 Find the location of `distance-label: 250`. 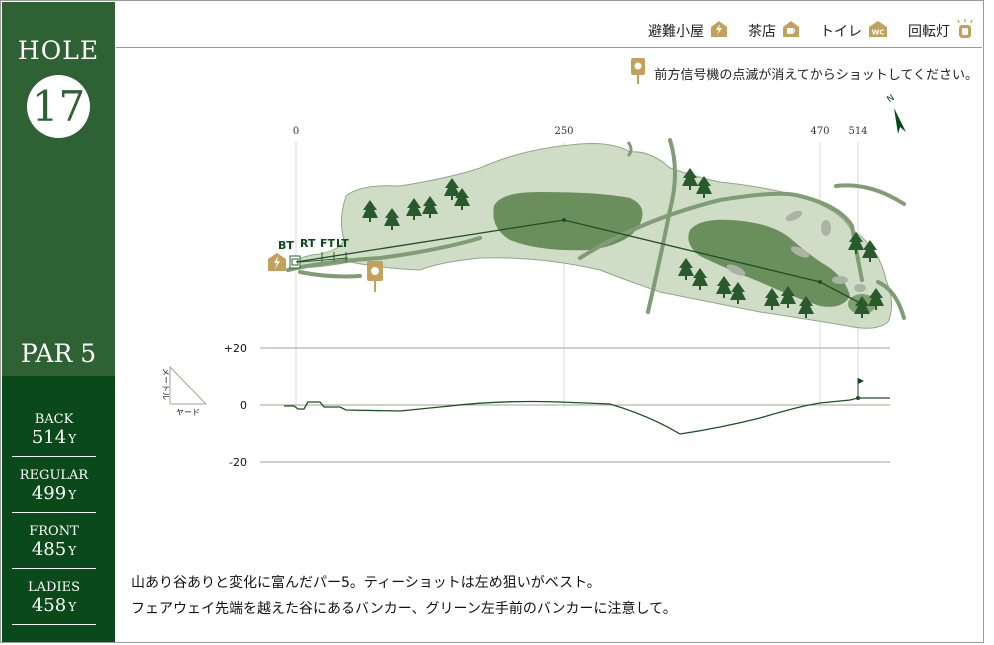

distance-label: 250 is located at coordinates (563, 131).